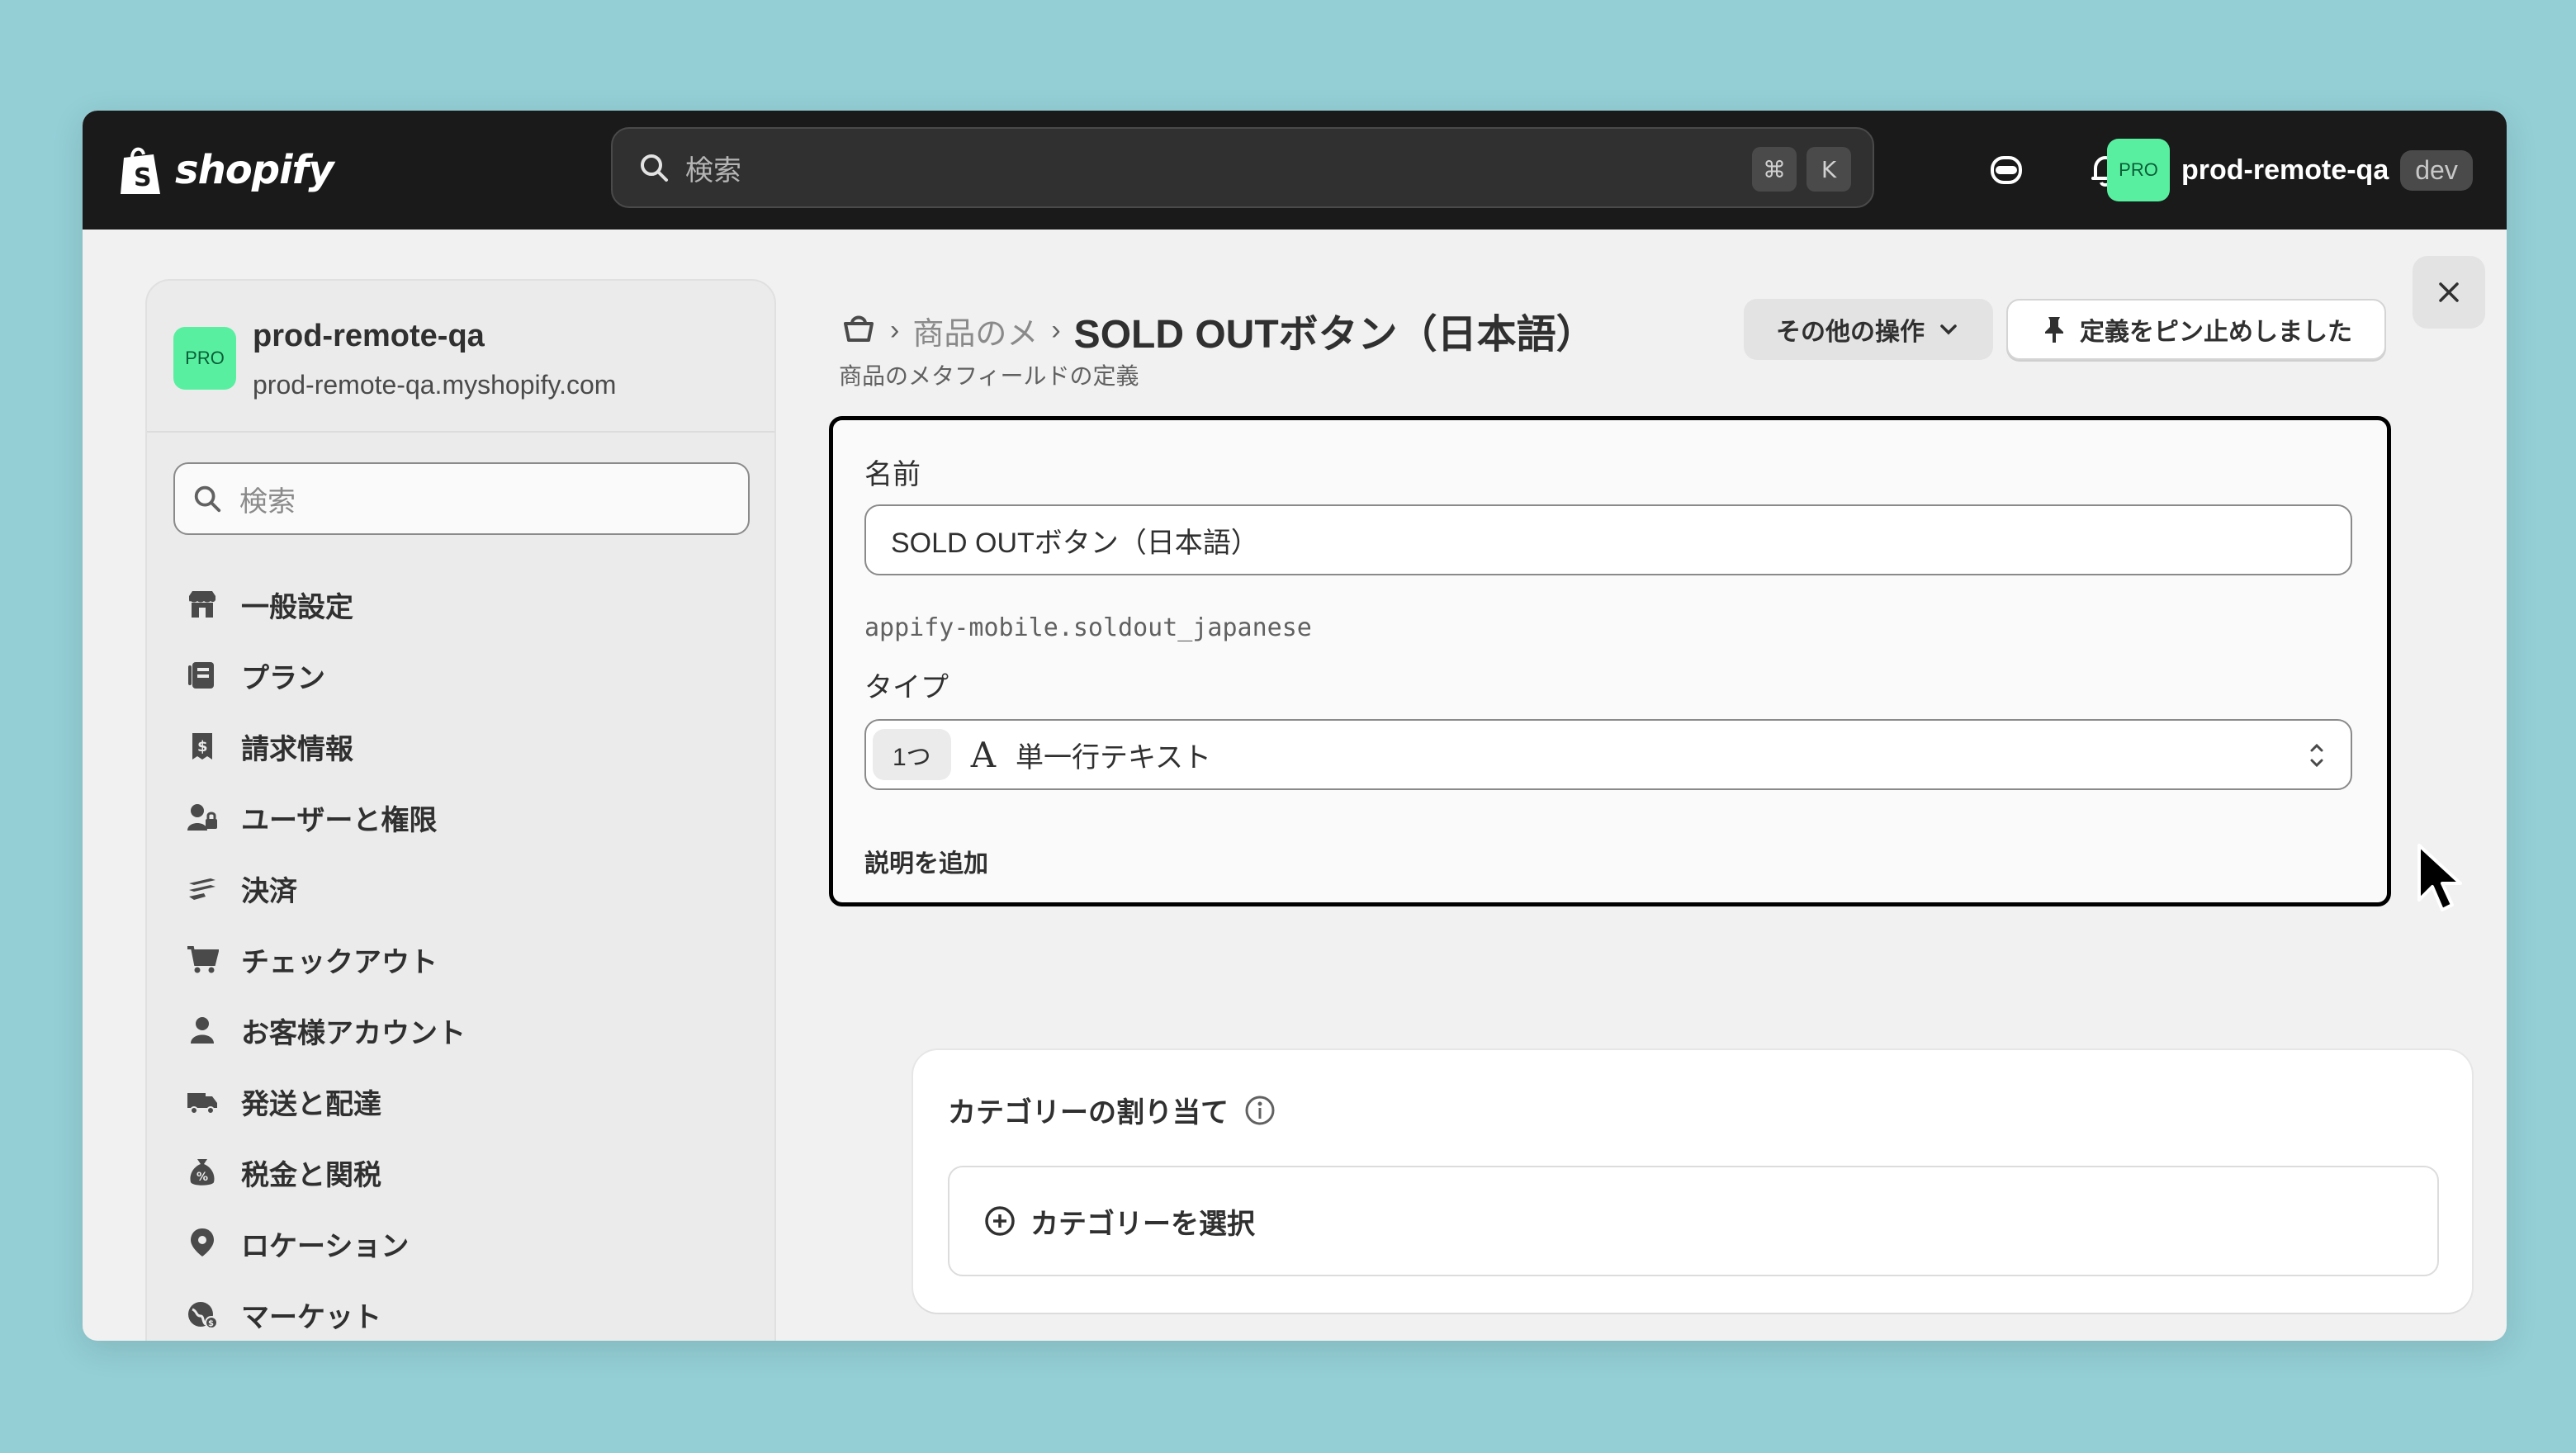 The width and height of the screenshot is (2576, 1453). I want to click on sidebar-item-label: マーケット, so click(311, 1317).